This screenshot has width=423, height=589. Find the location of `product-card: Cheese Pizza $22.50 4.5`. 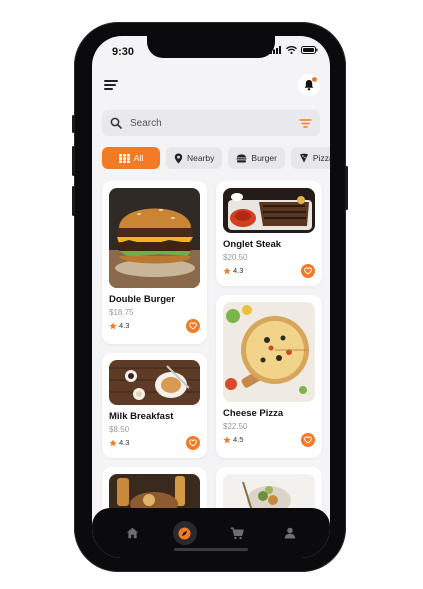

product-card: Cheese Pizza $22.50 4.5 is located at coordinates (269, 376).